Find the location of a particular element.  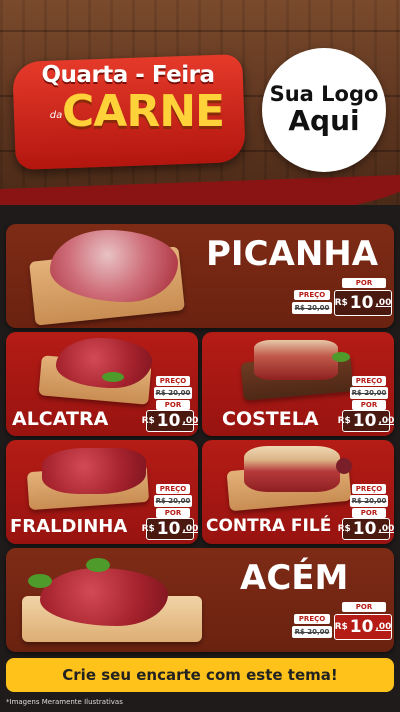

logo-placeholder: Sua Logo Aqui is located at coordinates (324, 110).